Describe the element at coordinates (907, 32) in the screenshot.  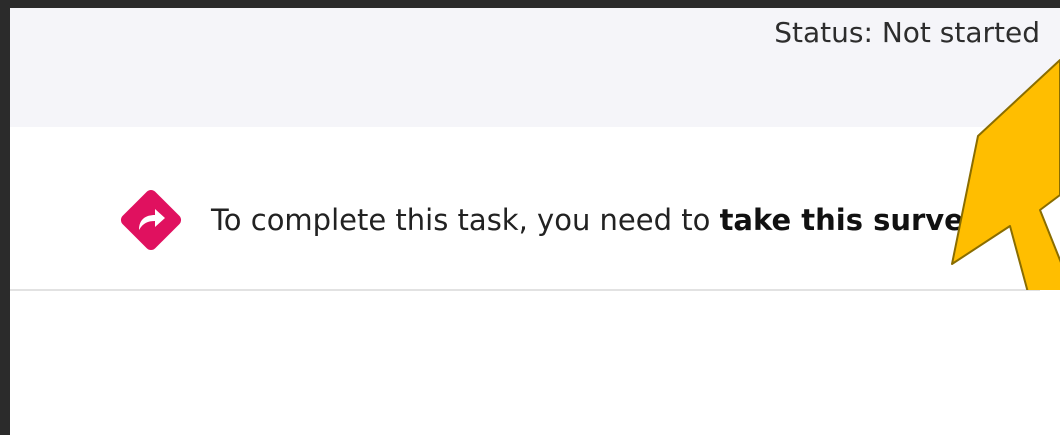
I see `status-label: Status: Not started` at that location.